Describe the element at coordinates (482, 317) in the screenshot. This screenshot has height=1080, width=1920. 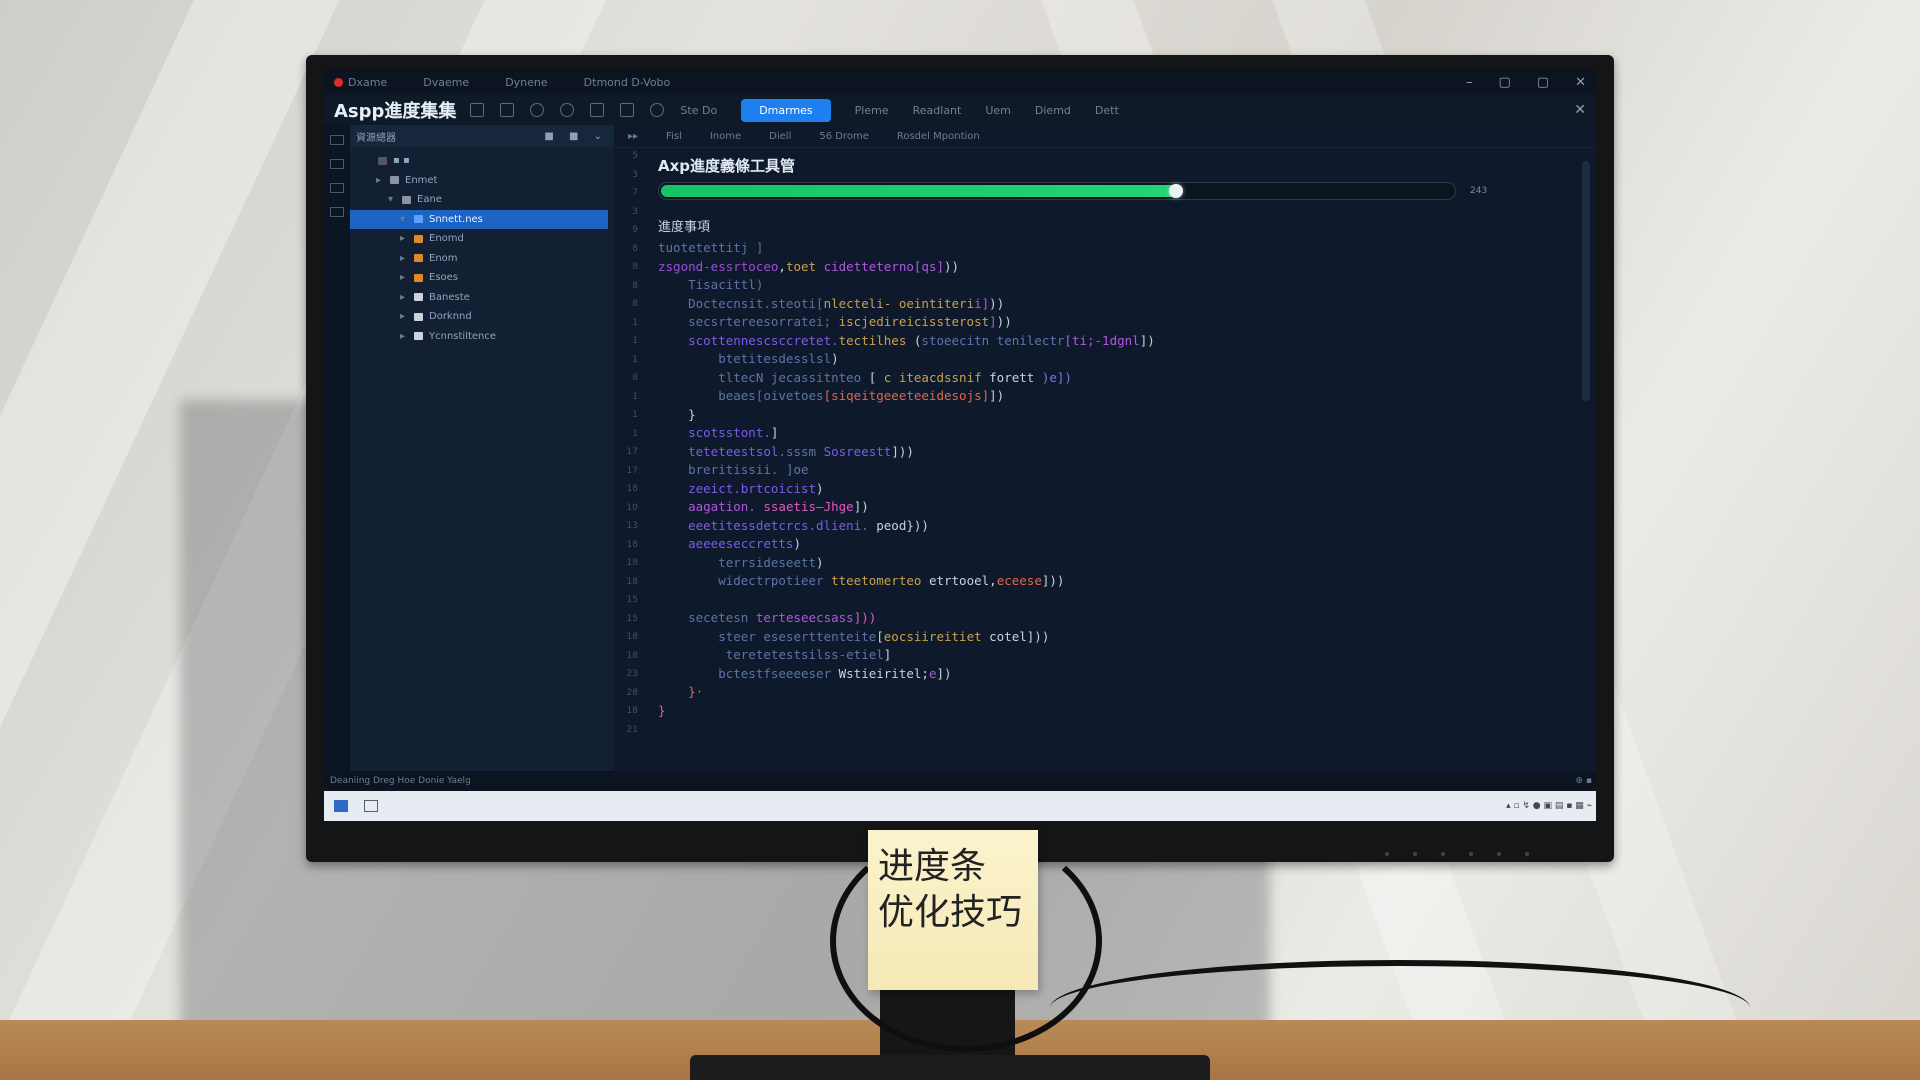
I see `tree-item: ▸ Dorknnd` at that location.